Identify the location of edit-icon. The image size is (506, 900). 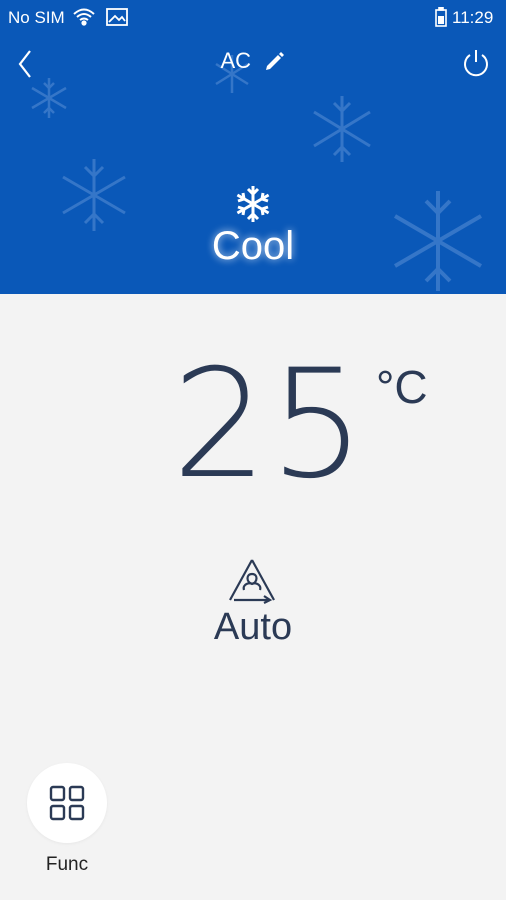
(275, 61).